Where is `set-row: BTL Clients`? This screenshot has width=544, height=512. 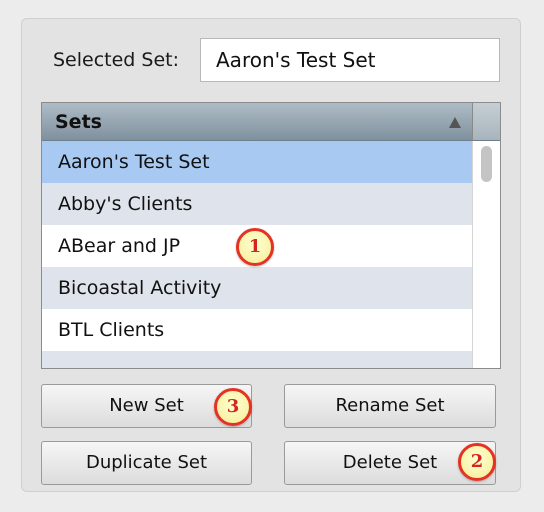 set-row: BTL Clients is located at coordinates (257, 330).